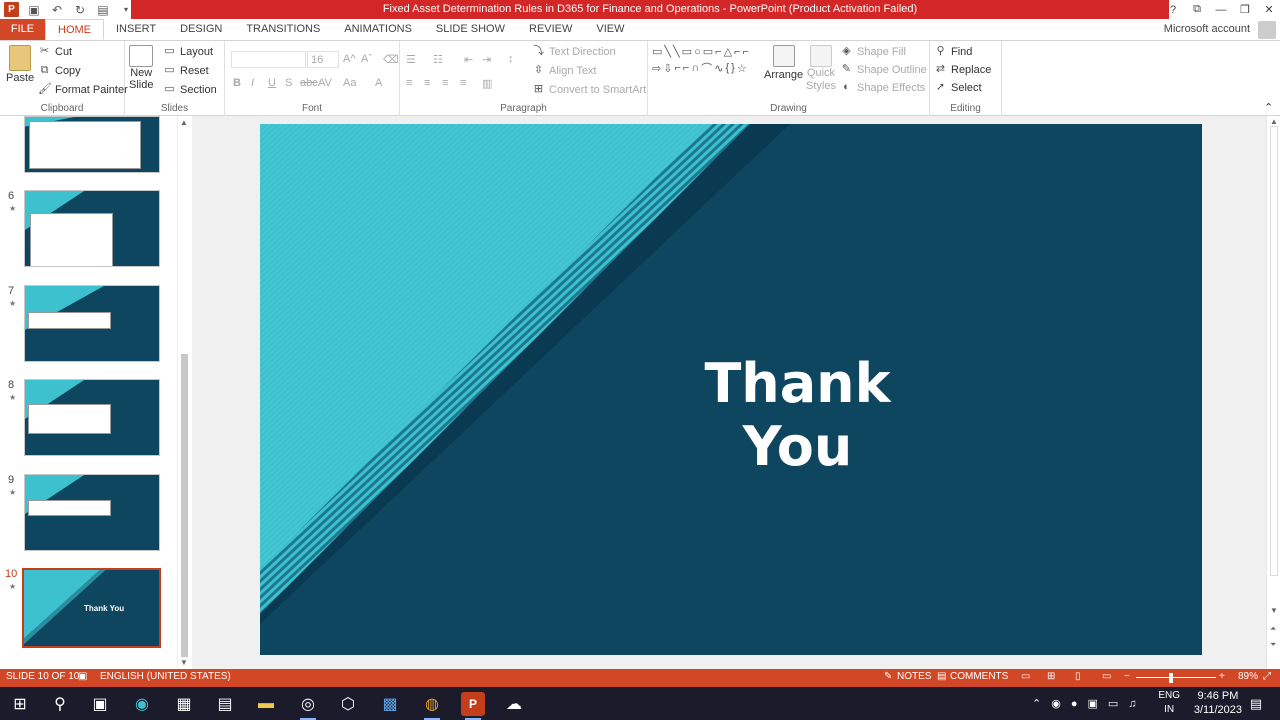 The width and height of the screenshot is (1280, 720). What do you see at coordinates (91, 608) in the screenshot?
I see `slide-thumbnail-selected: Thank You` at bounding box center [91, 608].